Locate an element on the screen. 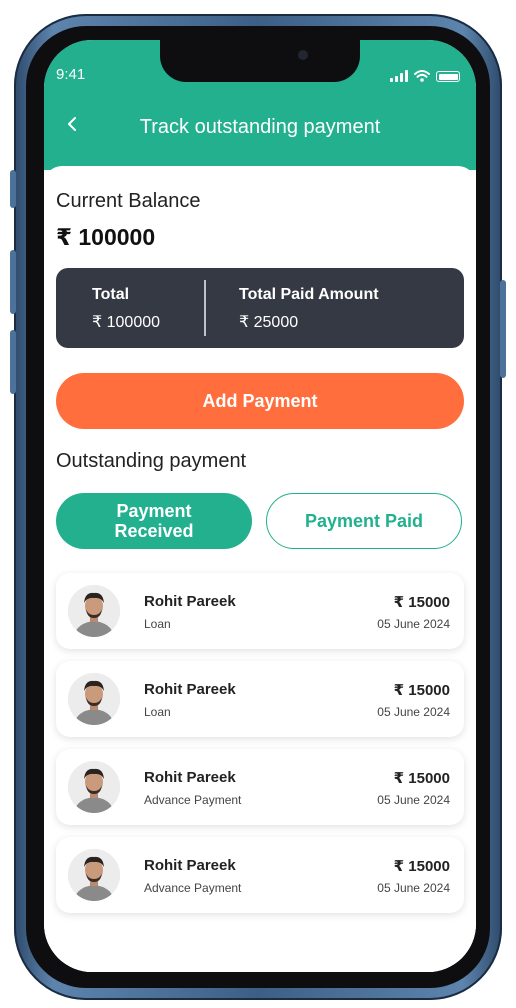 This screenshot has width=516, height=1008. battery-icon is located at coordinates (448, 76).